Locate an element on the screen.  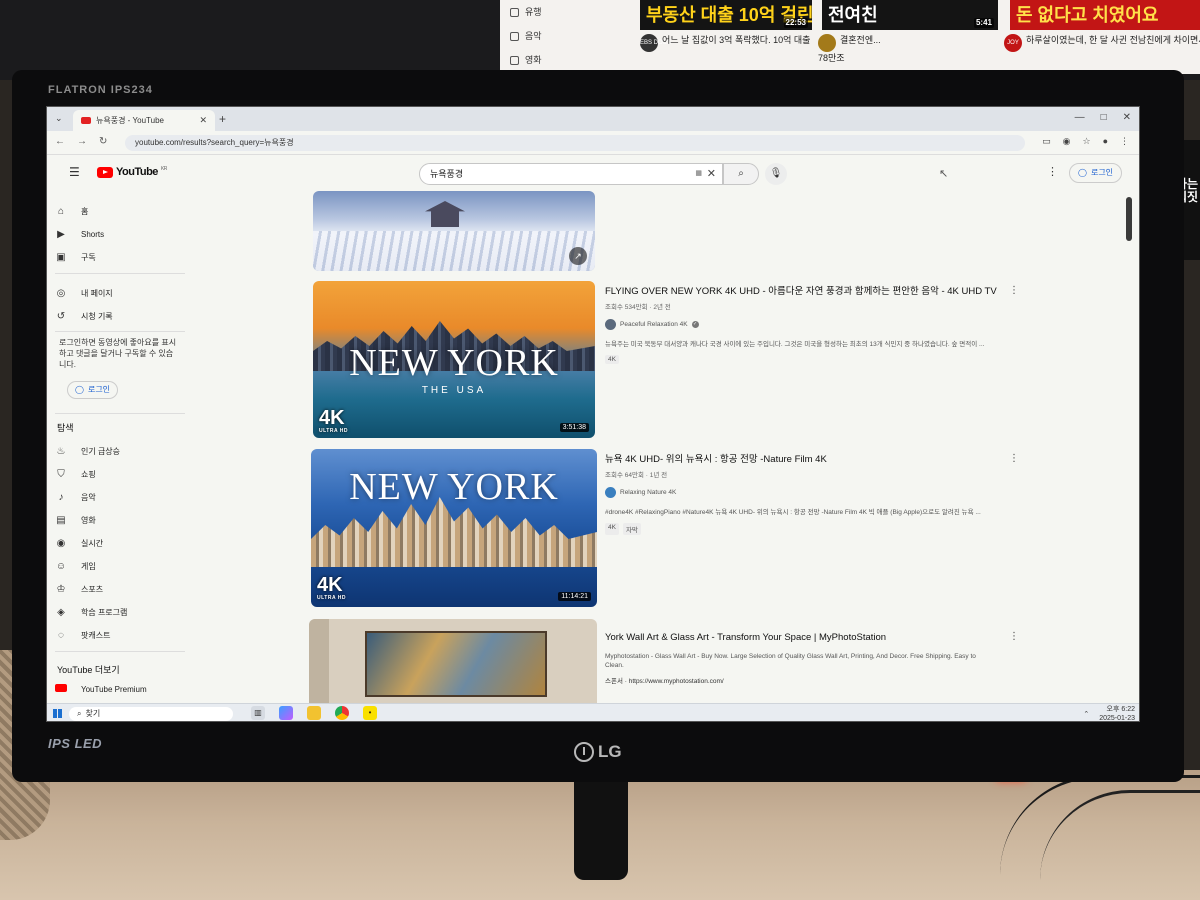
paper-channel-badge: EBS DOCS is located at coordinates (655, 43).